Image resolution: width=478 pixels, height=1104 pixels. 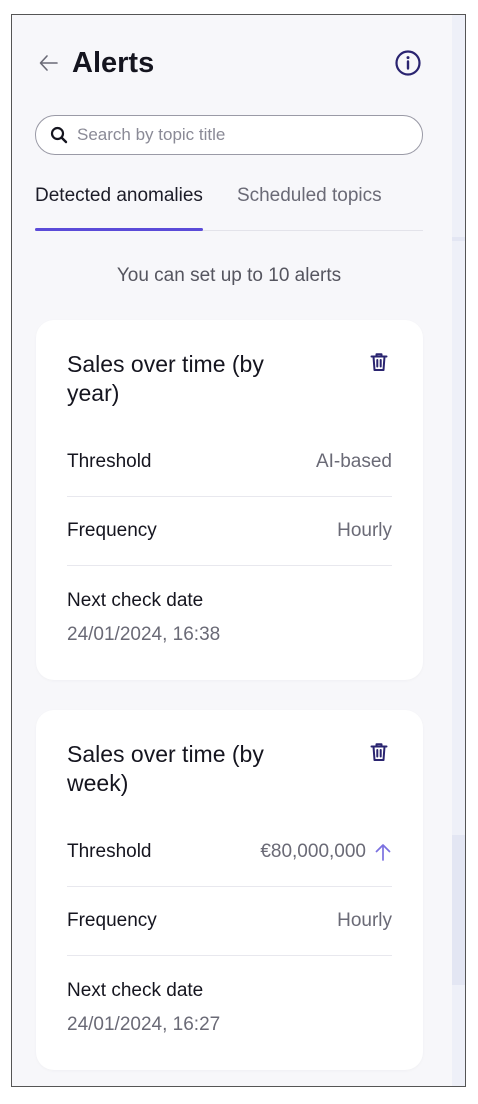 What do you see at coordinates (119, 204) in the screenshot?
I see `tab-detected-anomalies: Detected anomalies` at bounding box center [119, 204].